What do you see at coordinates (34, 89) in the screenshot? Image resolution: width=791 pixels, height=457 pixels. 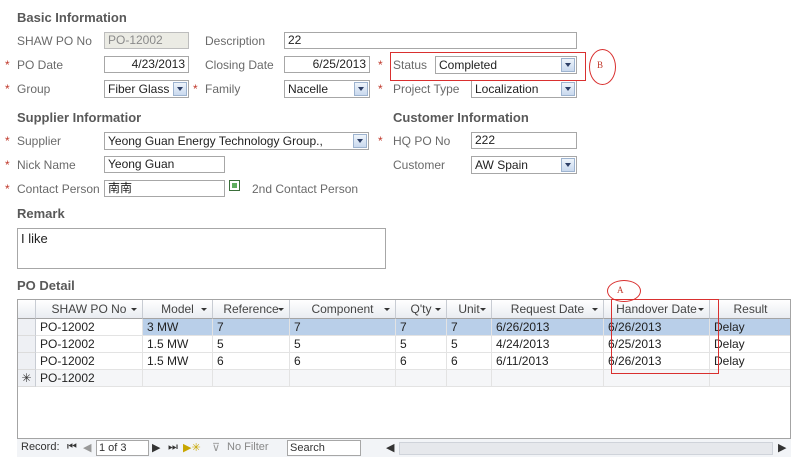 I see `group-label: Group` at bounding box center [34, 89].